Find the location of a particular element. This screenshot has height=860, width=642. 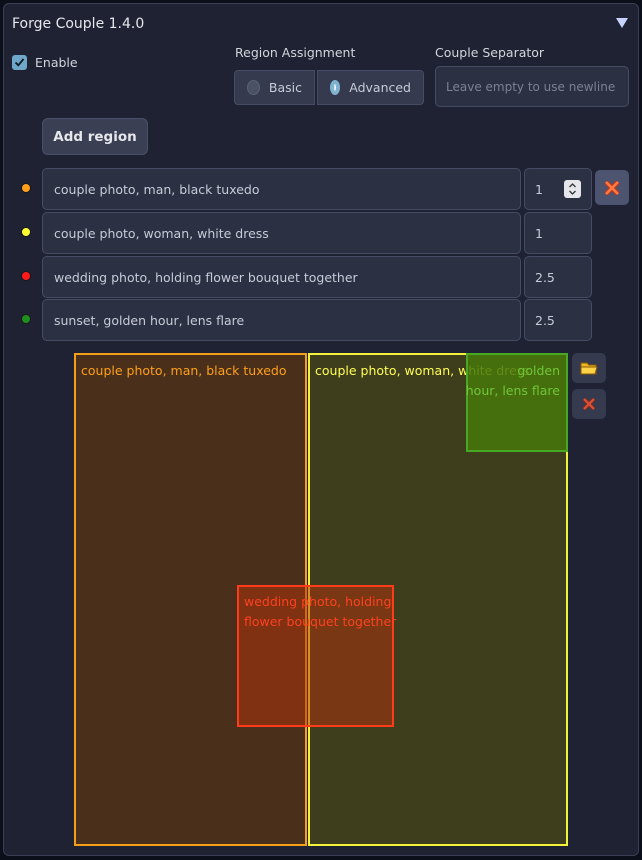

check-icon is located at coordinates (19, 62).